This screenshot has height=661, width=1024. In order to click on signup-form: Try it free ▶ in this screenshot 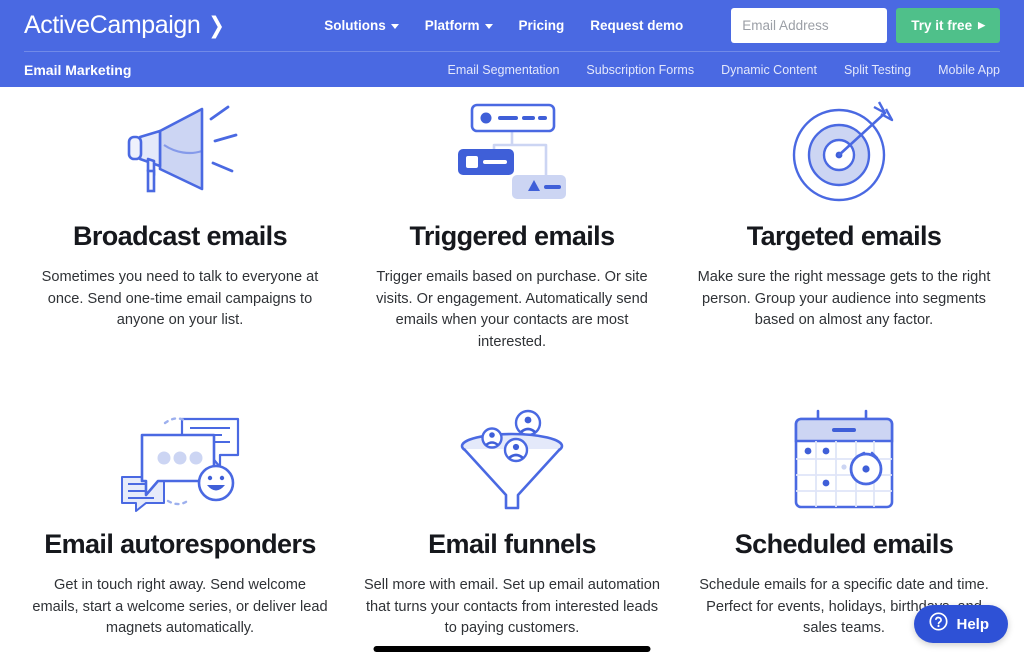, I will do `click(865, 25)`.